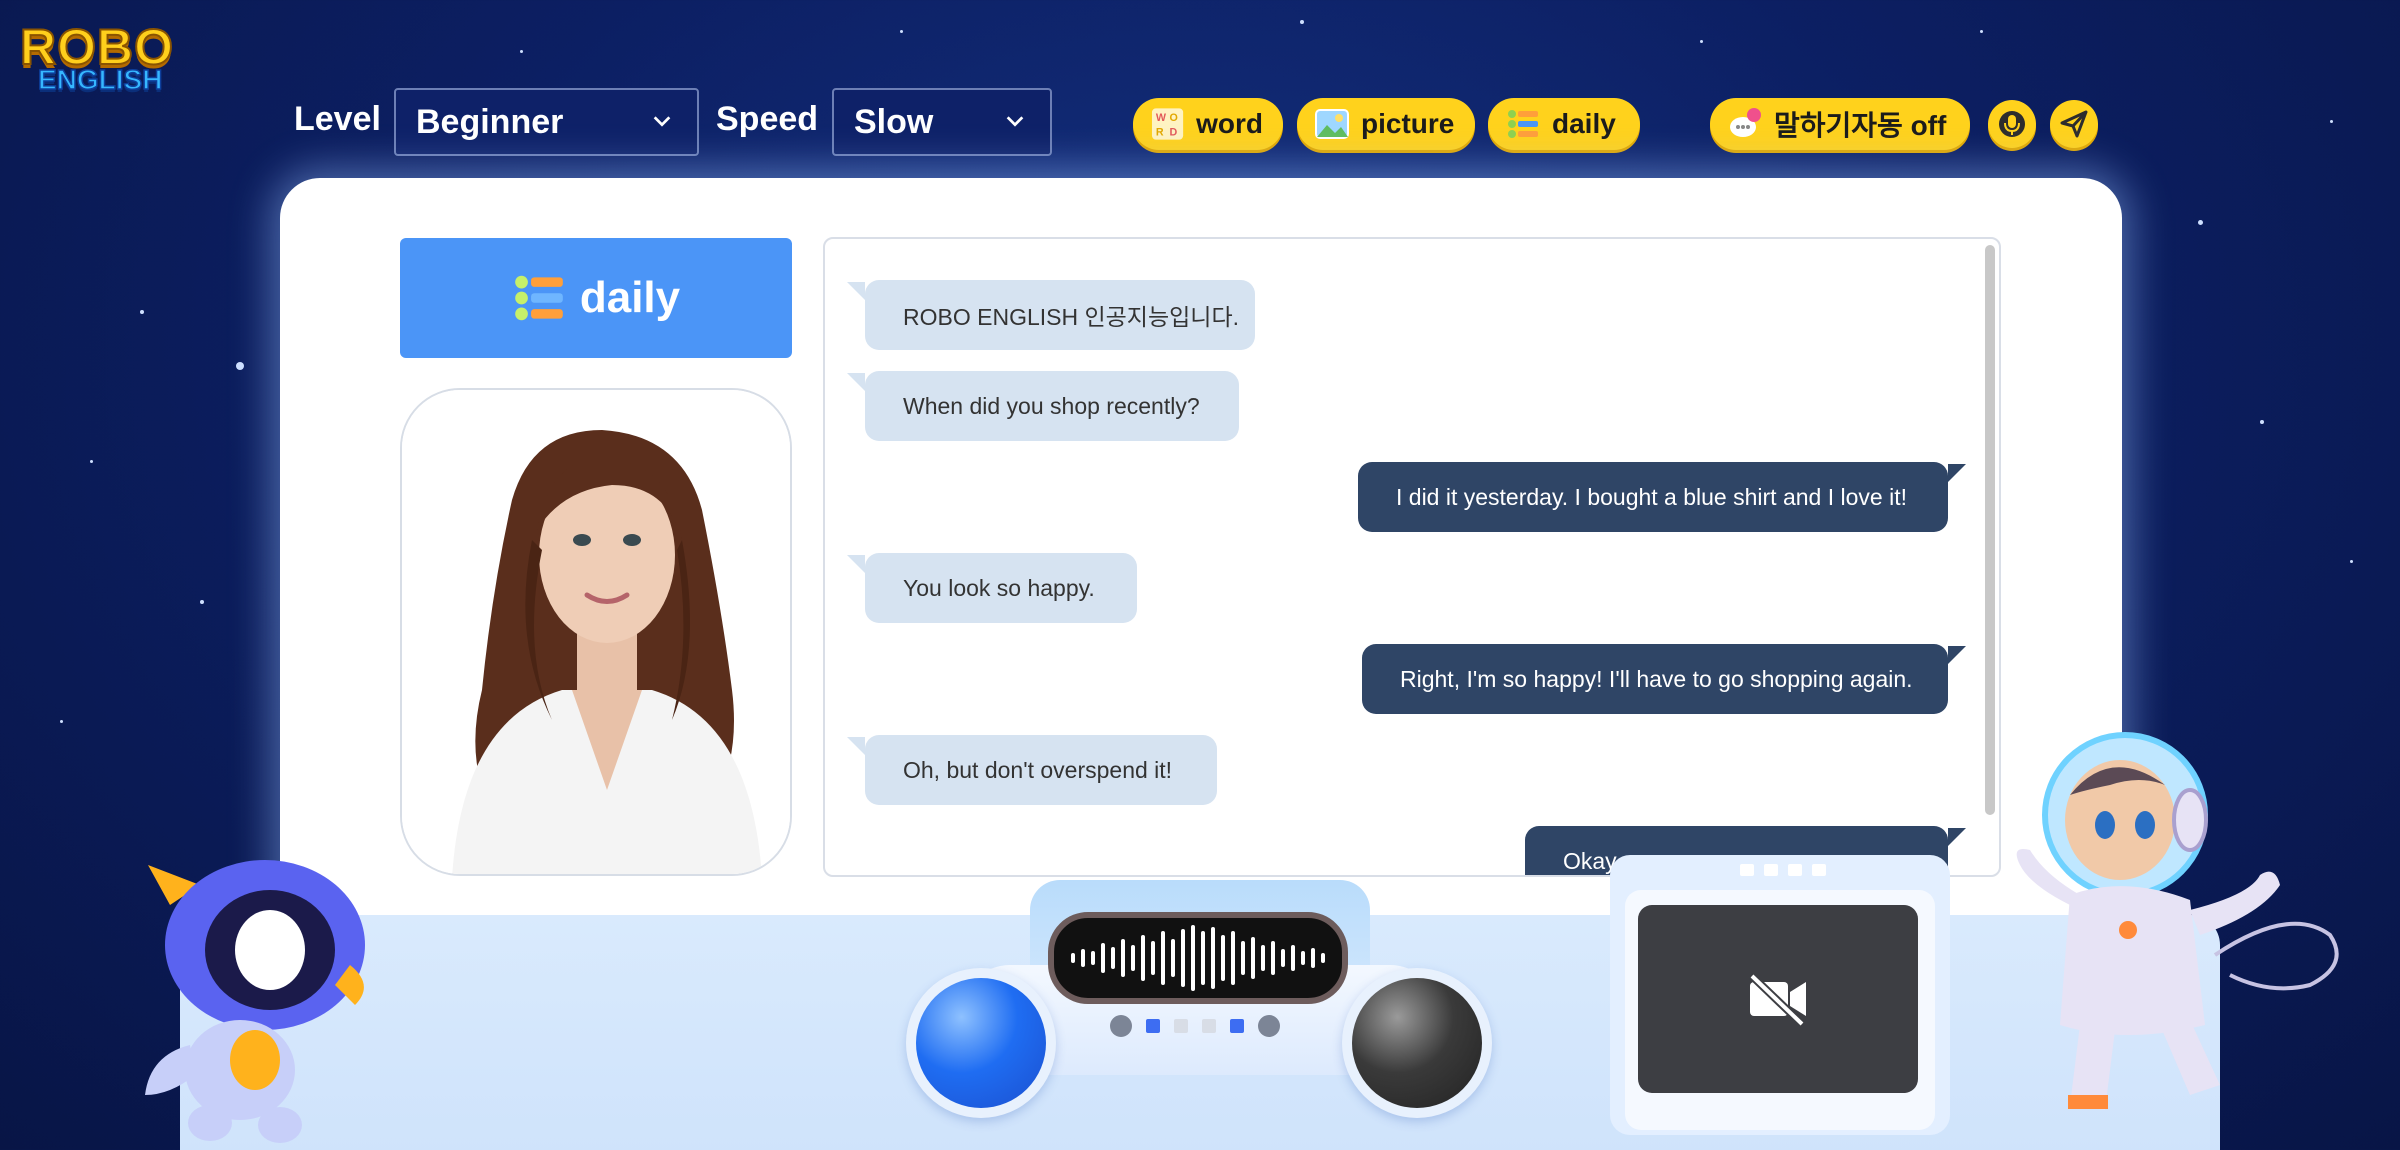 This screenshot has width=2400, height=1150. Describe the element at coordinates (1860, 125) in the screenshot. I see `auto-speak-label: 말하기자동 off` at that location.